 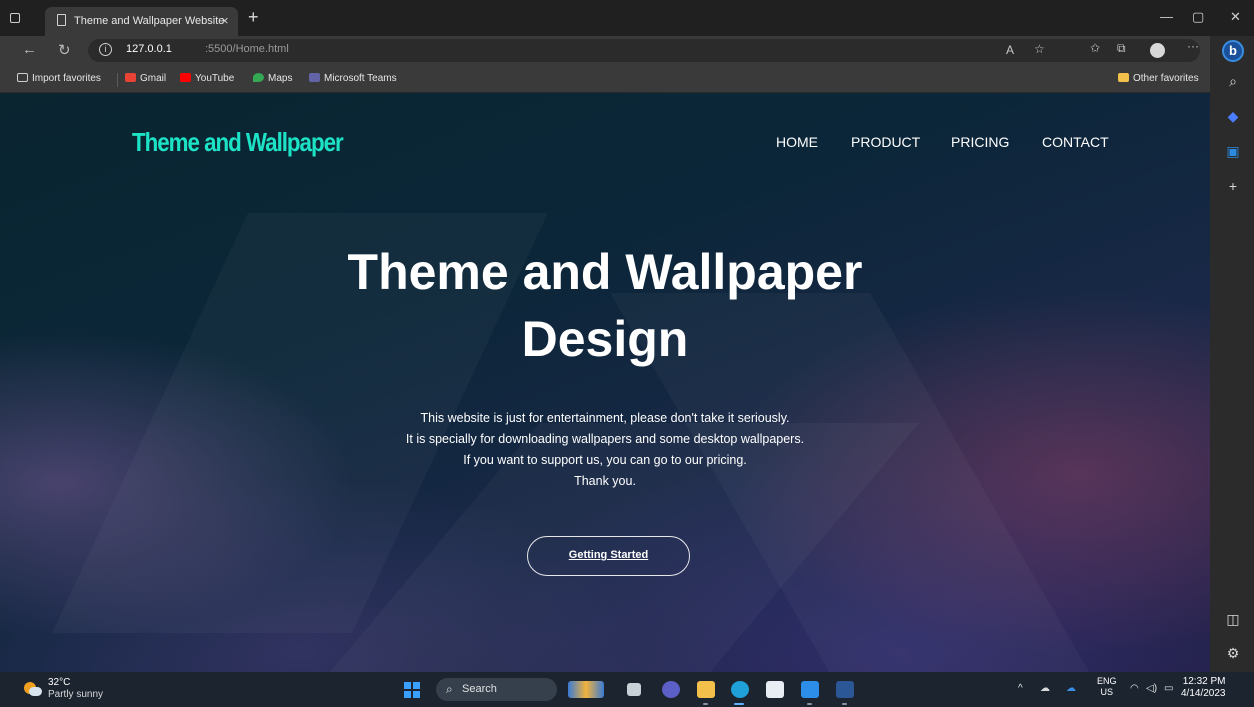 What do you see at coordinates (238, 142) in the screenshot?
I see `site-logo: Theme and Wallpaper` at bounding box center [238, 142].